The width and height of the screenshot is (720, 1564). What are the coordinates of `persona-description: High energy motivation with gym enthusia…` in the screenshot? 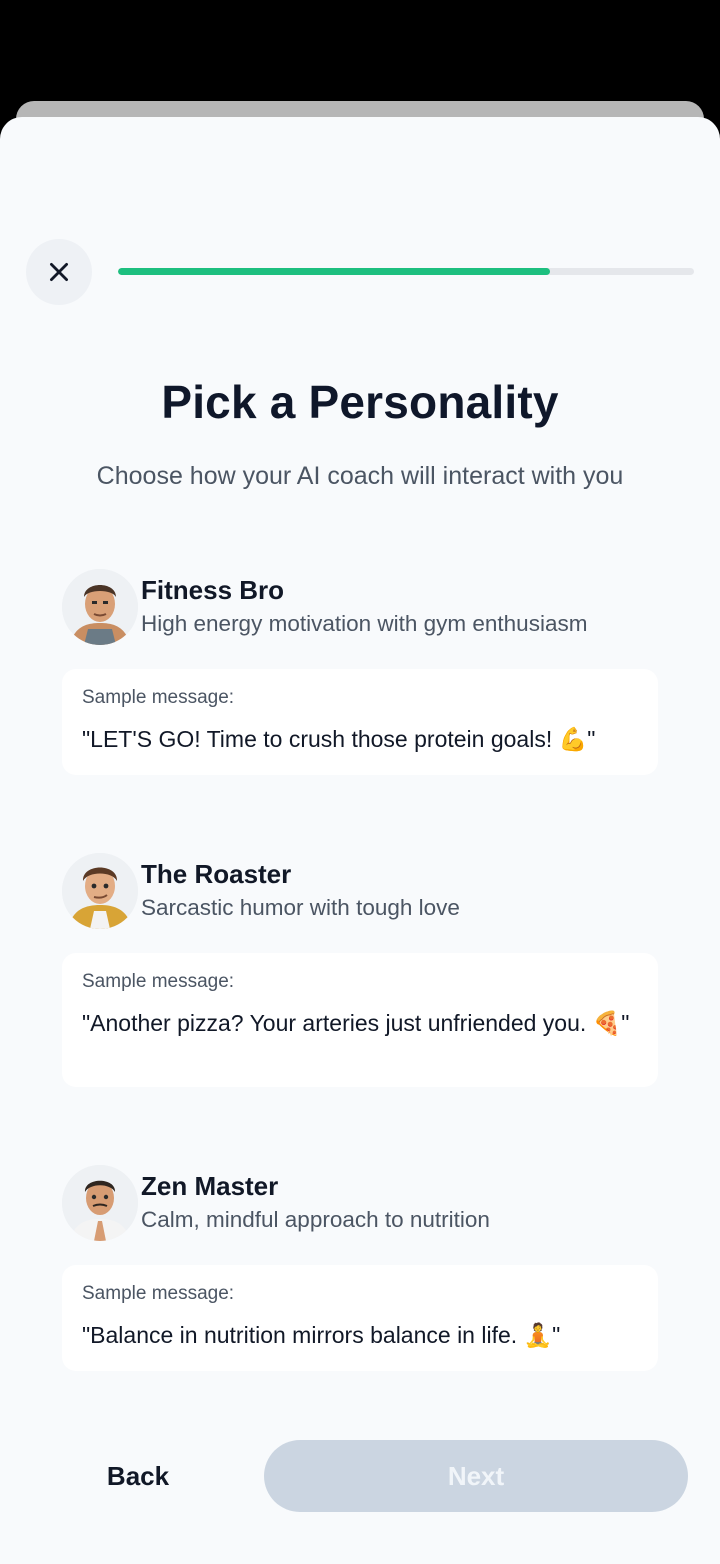 It's located at (364, 623).